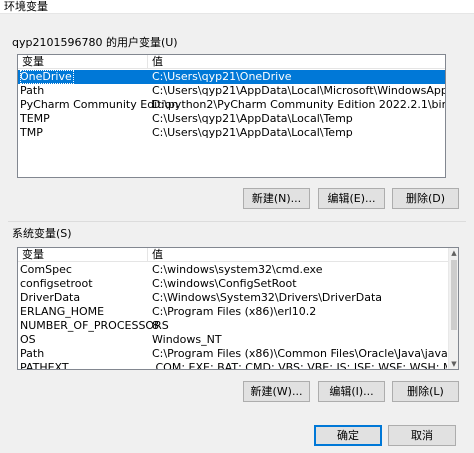  I want to click on system-vars-header: 变量 值, so click(238, 255).